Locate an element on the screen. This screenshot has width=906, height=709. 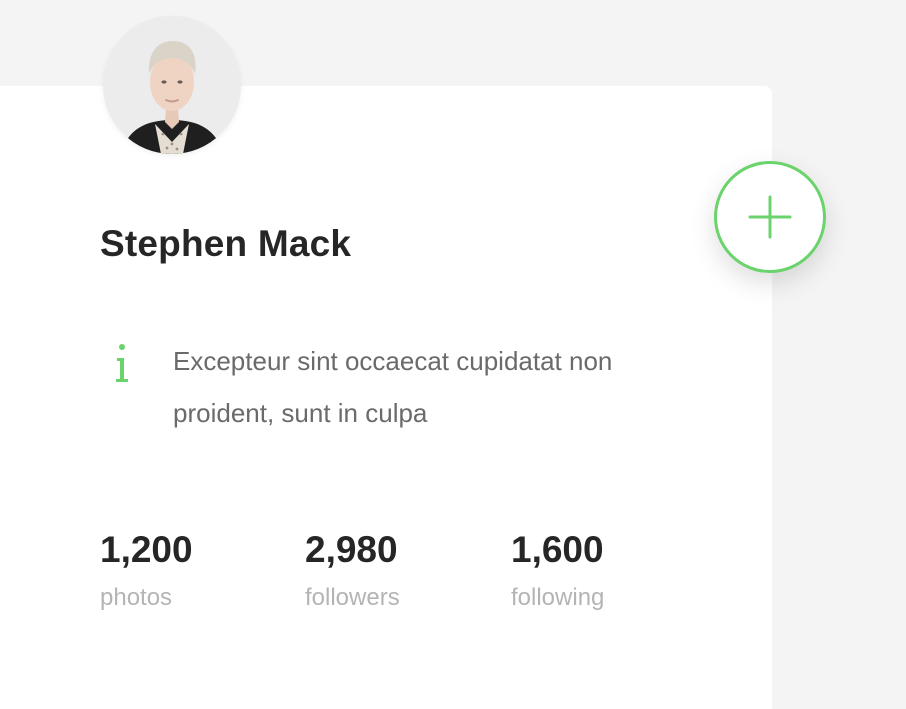
stat-label: following is located at coordinates (558, 597).